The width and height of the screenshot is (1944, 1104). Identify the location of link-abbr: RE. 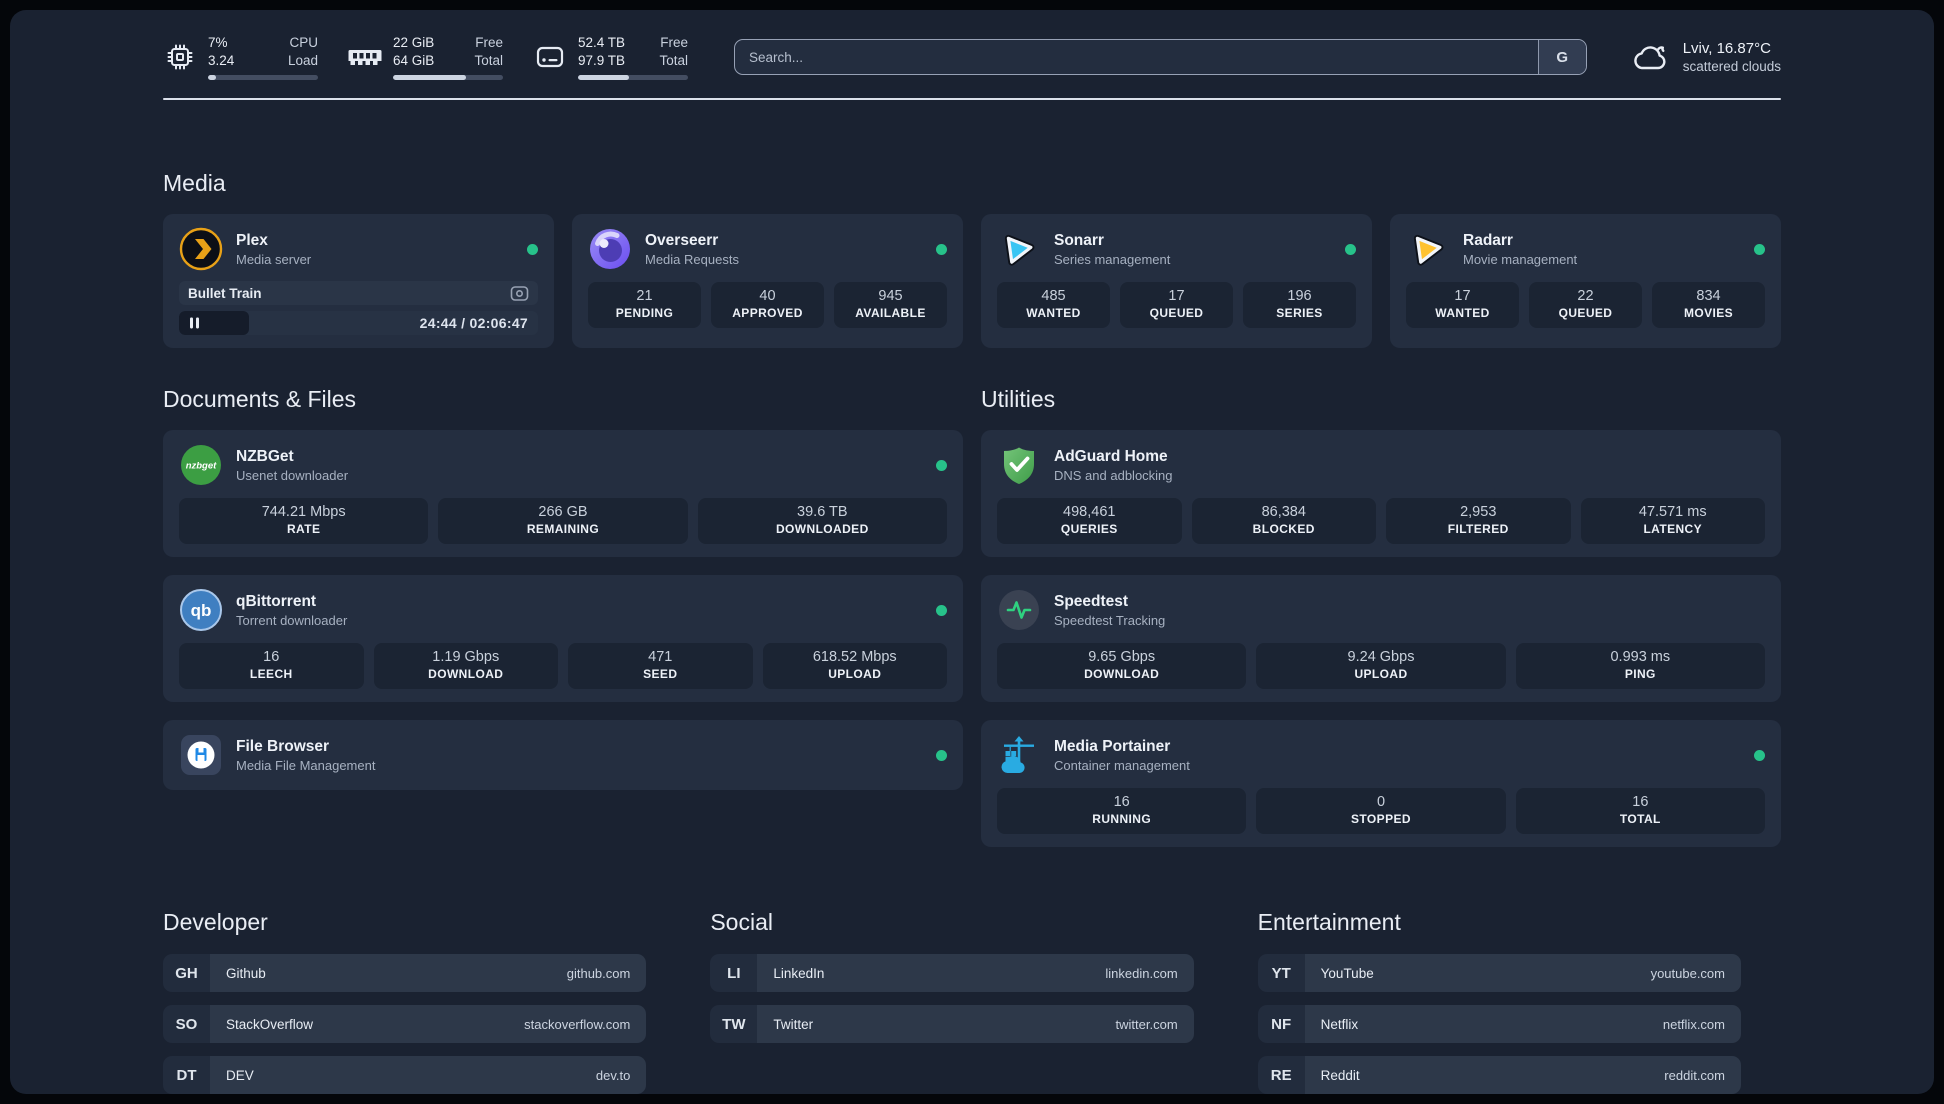
(1281, 1075).